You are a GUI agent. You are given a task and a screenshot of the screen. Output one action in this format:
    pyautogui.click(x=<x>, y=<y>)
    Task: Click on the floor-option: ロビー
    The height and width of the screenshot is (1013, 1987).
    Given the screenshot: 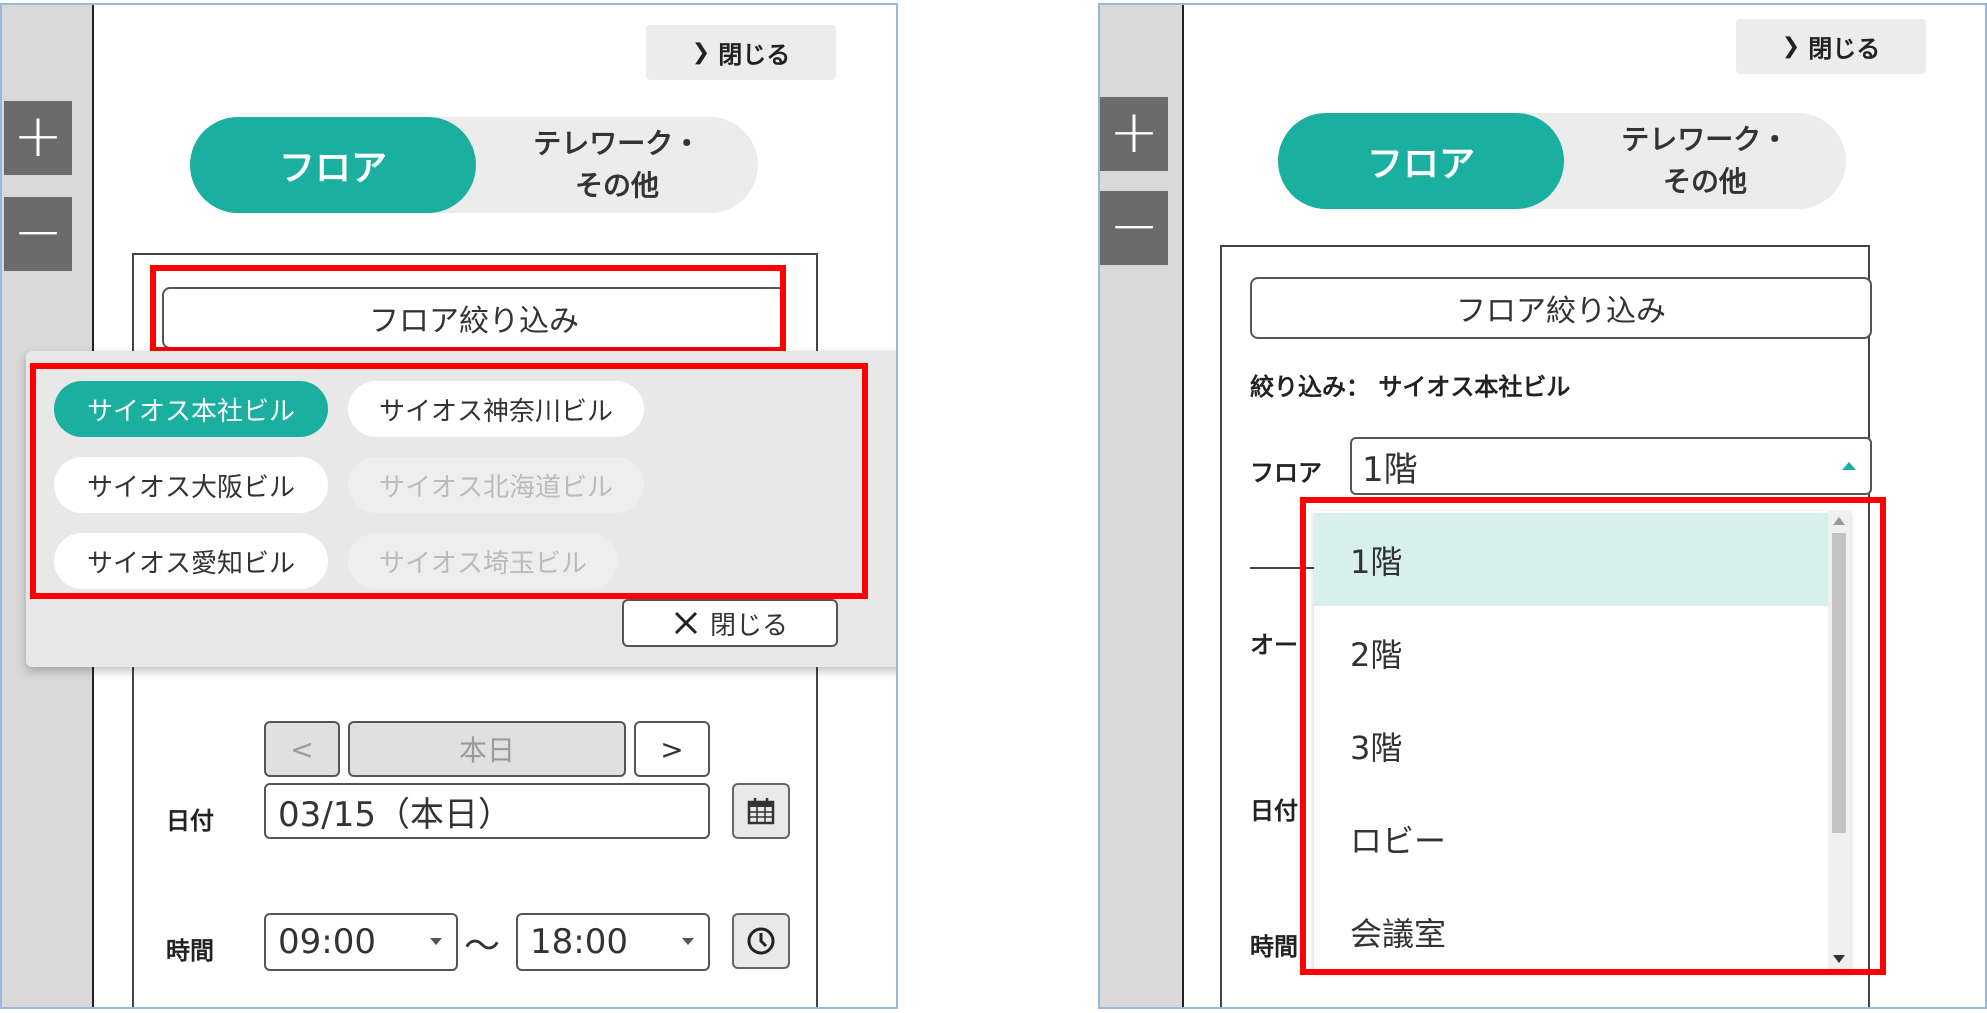 What is the action you would take?
    pyautogui.click(x=1571, y=838)
    